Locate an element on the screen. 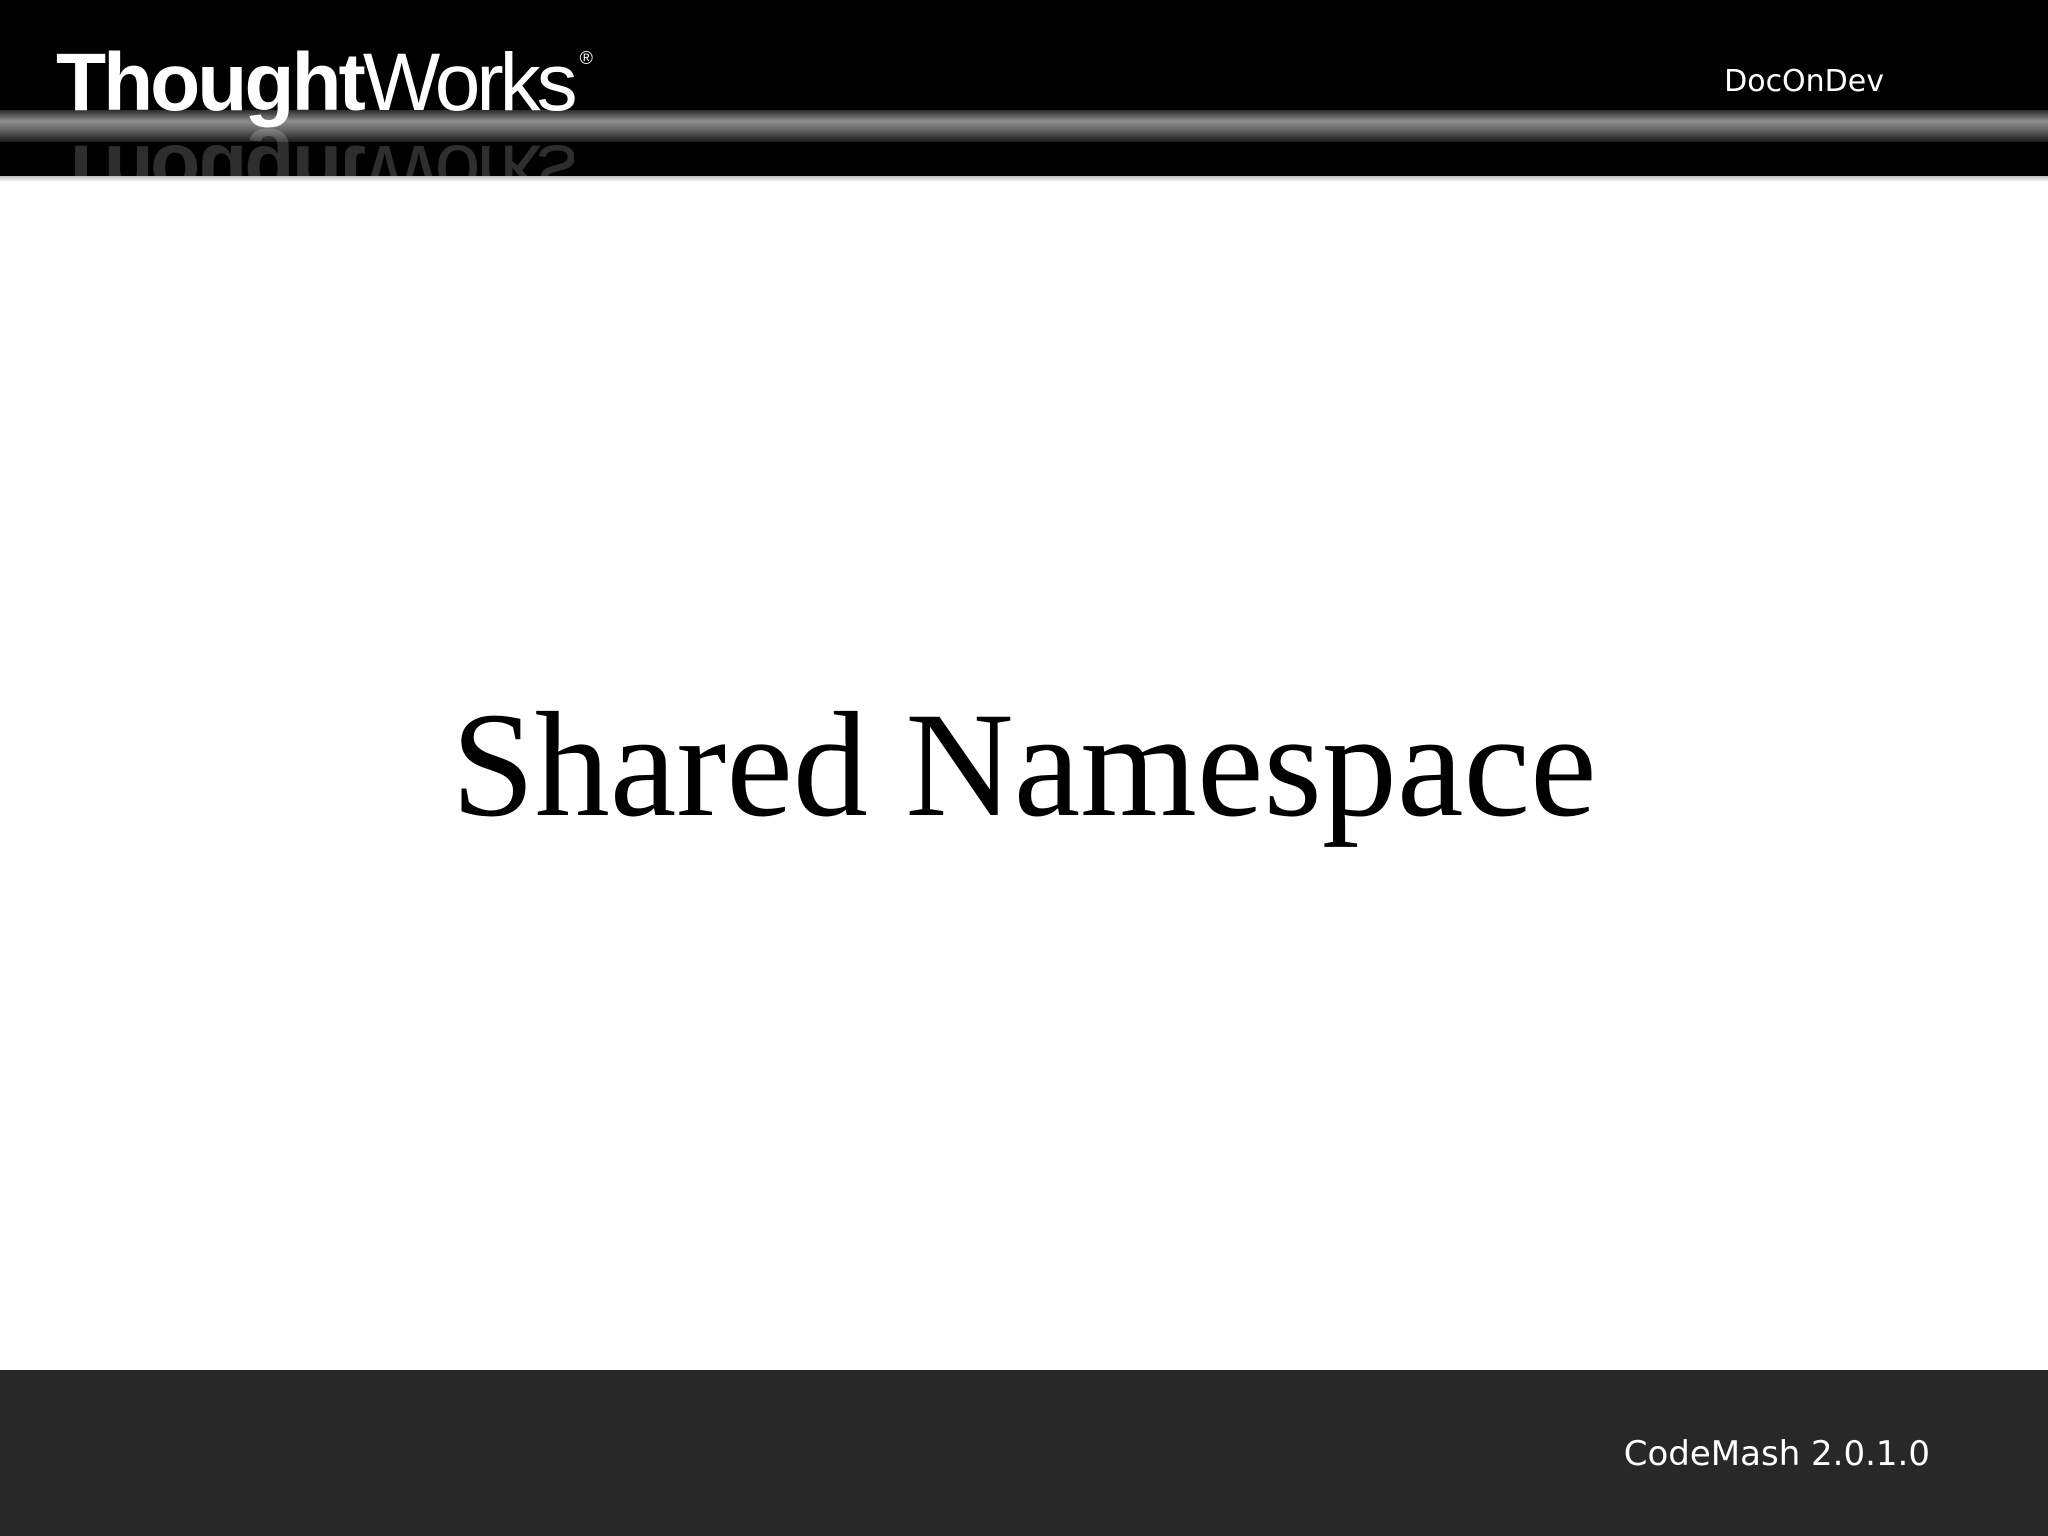 The width and height of the screenshot is (2048, 1536). logo-bold-text: Thought is located at coordinates (211, 82).